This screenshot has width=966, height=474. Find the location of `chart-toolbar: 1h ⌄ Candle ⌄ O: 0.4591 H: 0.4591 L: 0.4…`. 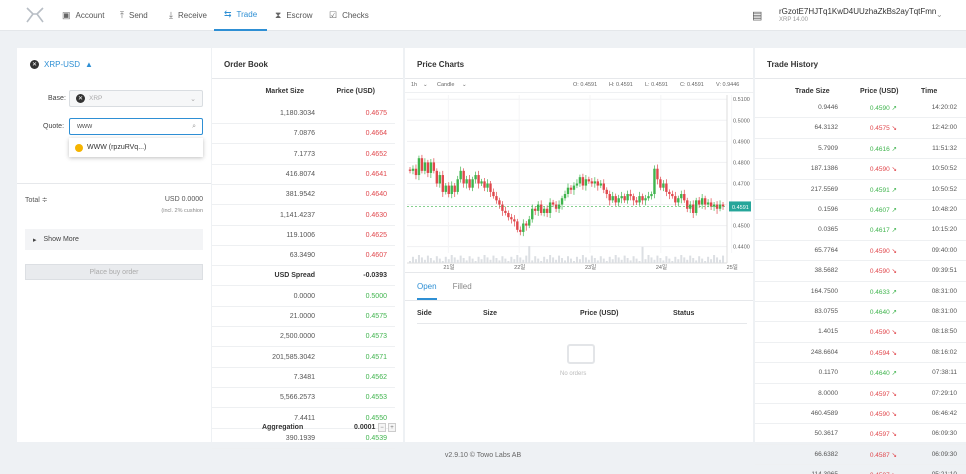

chart-toolbar: 1h ⌄ Candle ⌄ O: 0.4591 H: 0.4591 L: 0.4… is located at coordinates (579, 86).